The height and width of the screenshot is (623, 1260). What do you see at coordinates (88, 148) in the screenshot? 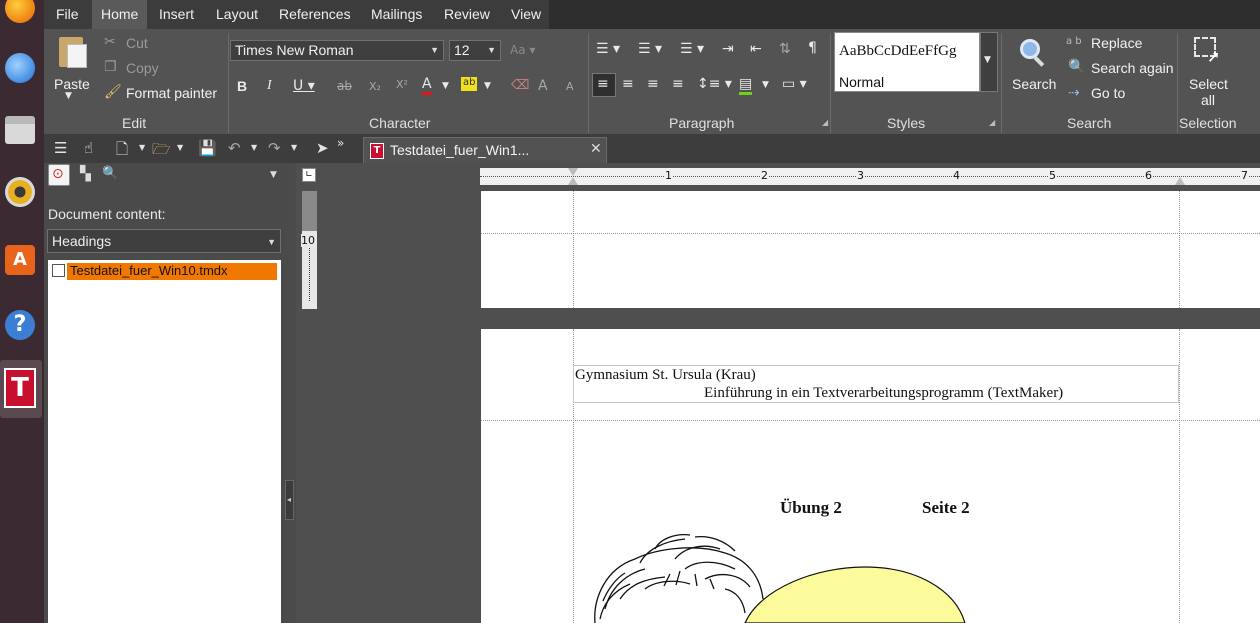
I see `touch-mode-icon: ☝` at bounding box center [88, 148].